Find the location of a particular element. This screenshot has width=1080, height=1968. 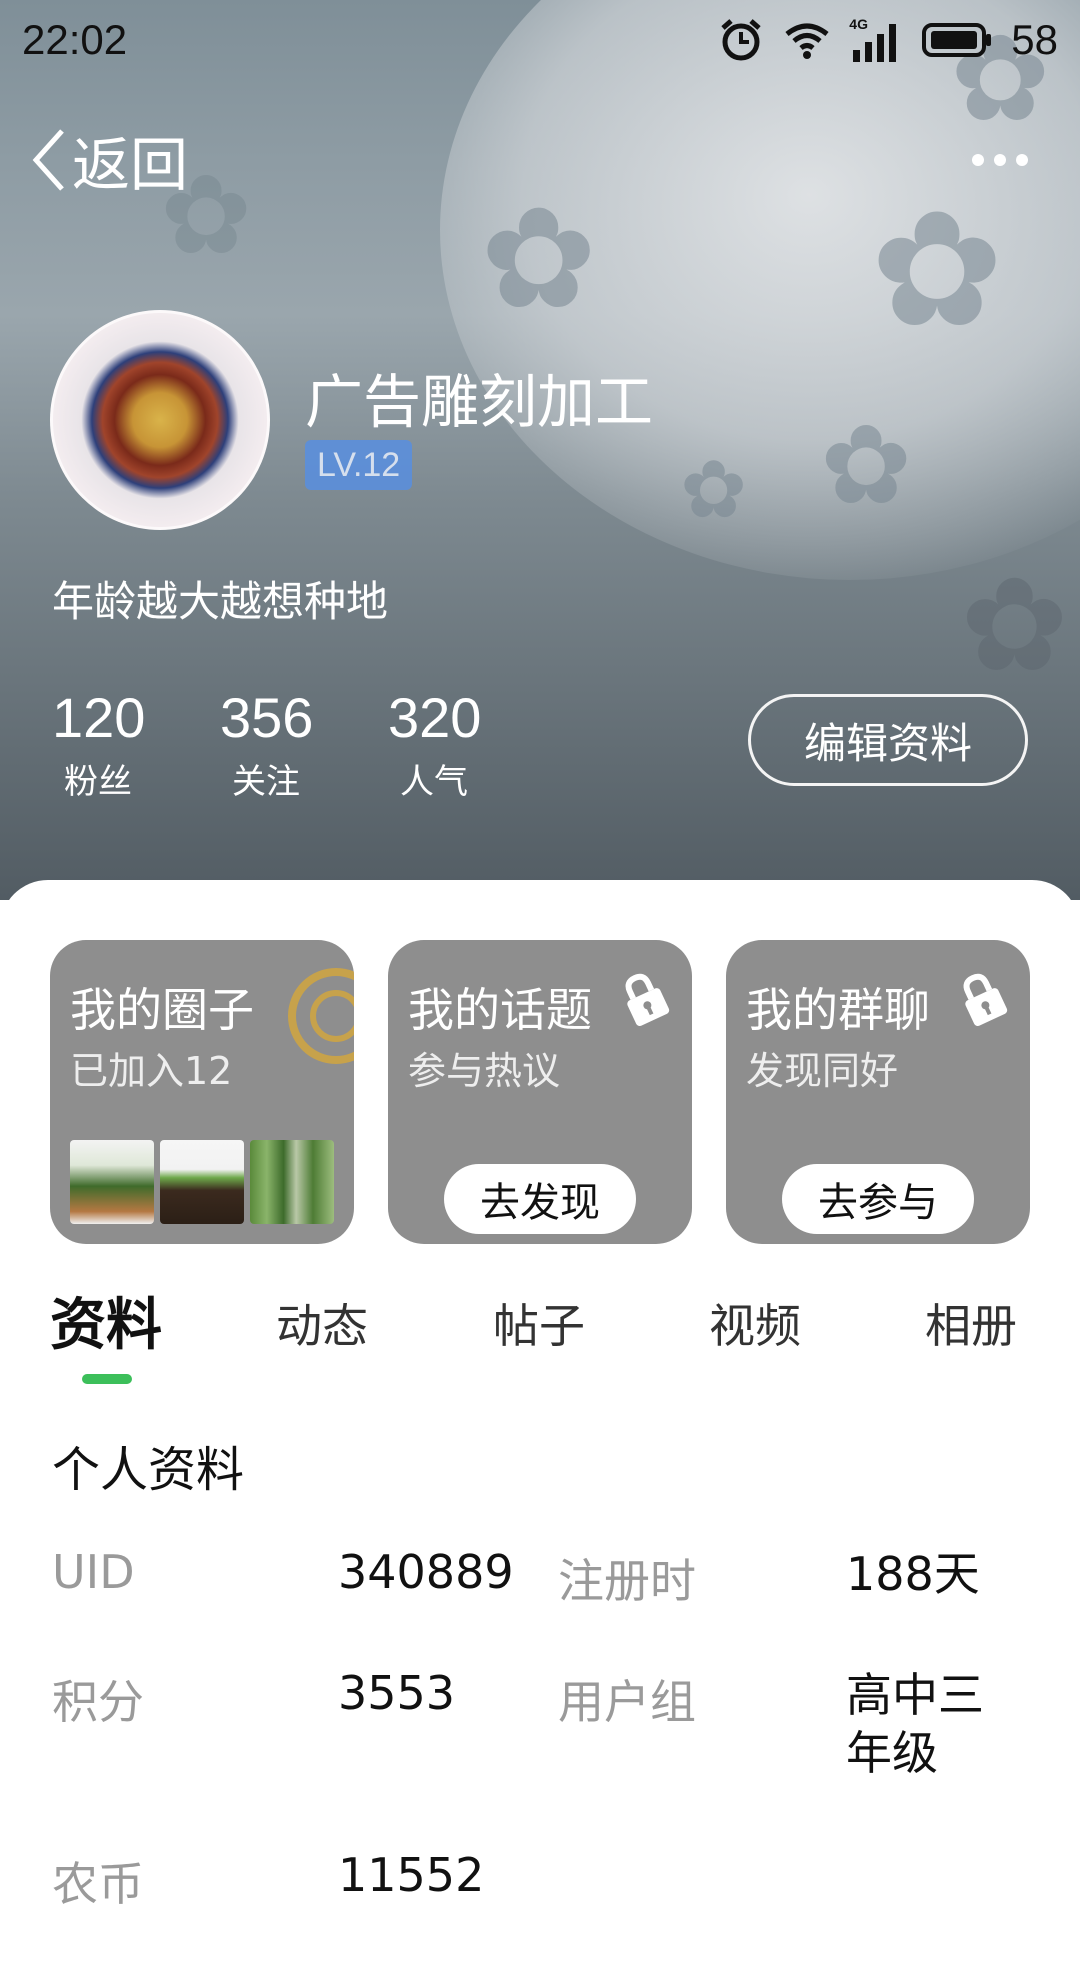

stat-popularity: 320 人气 is located at coordinates (472, 745).